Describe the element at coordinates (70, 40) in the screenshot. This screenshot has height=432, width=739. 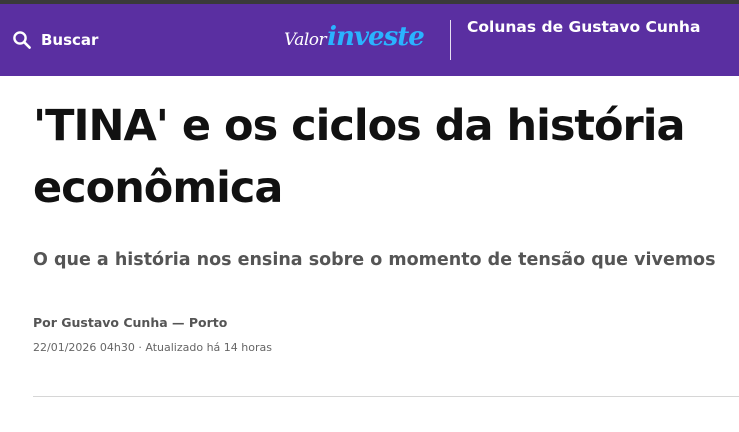
I see `search-label: Buscar` at that location.